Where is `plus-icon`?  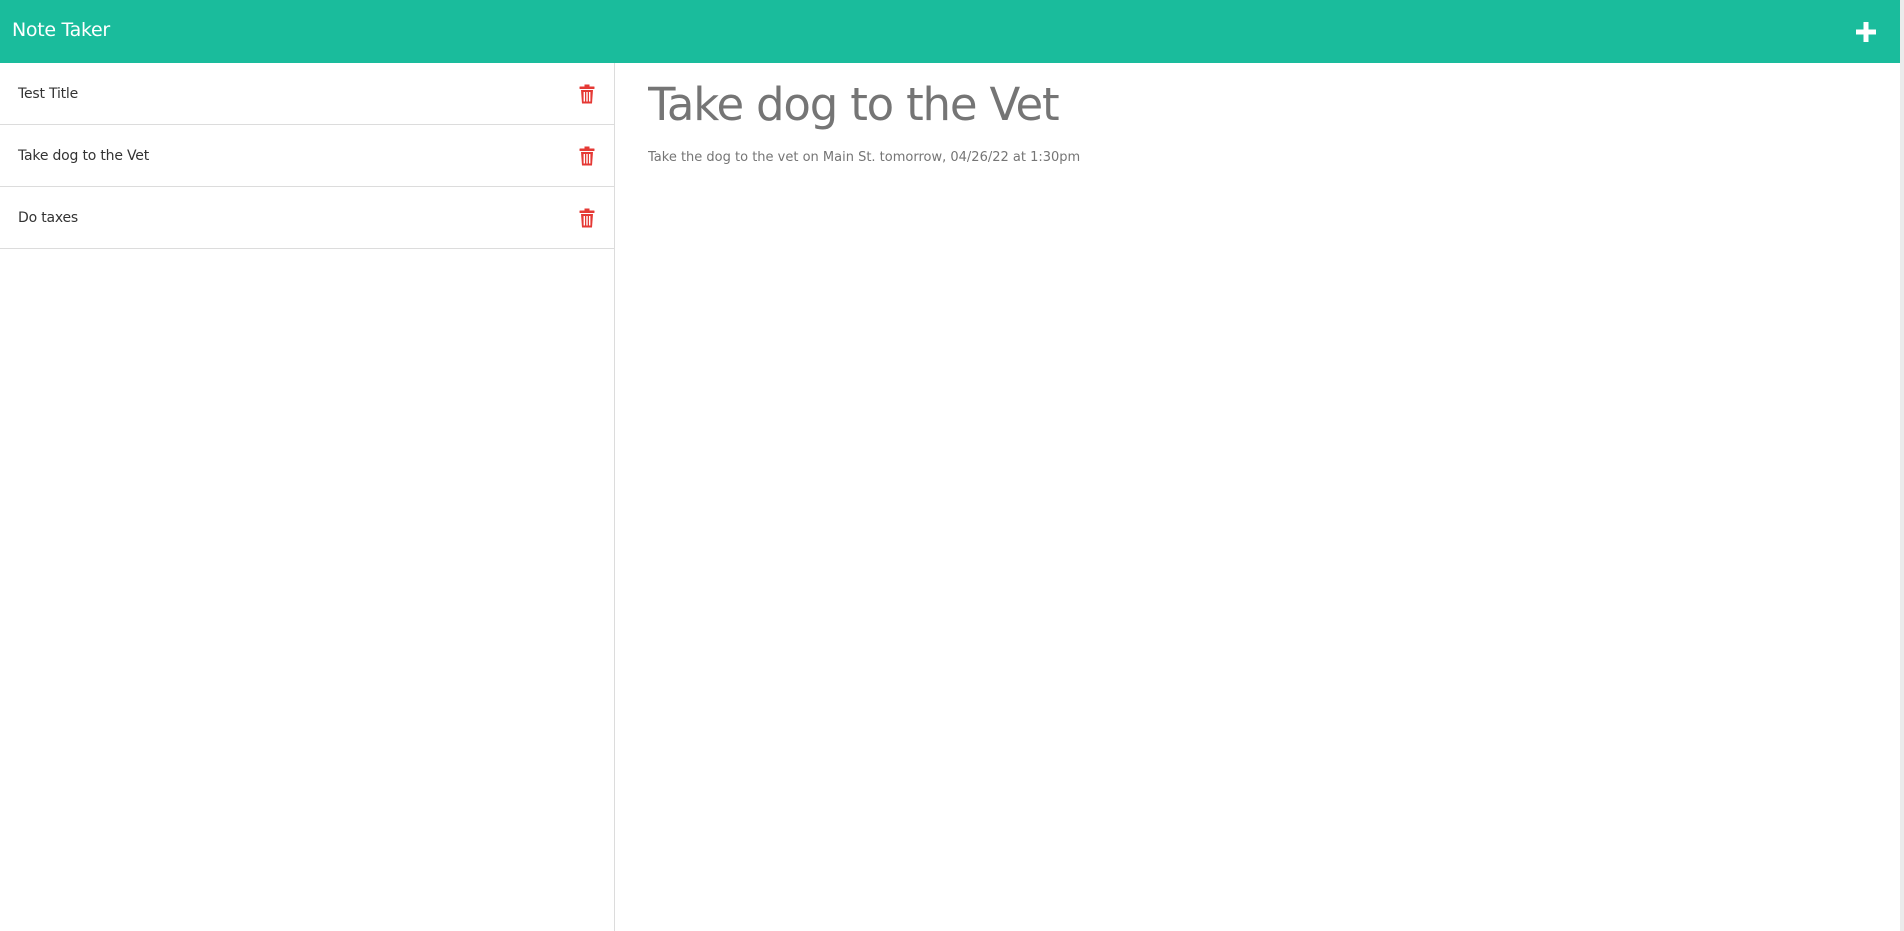
plus-icon is located at coordinates (1866, 31).